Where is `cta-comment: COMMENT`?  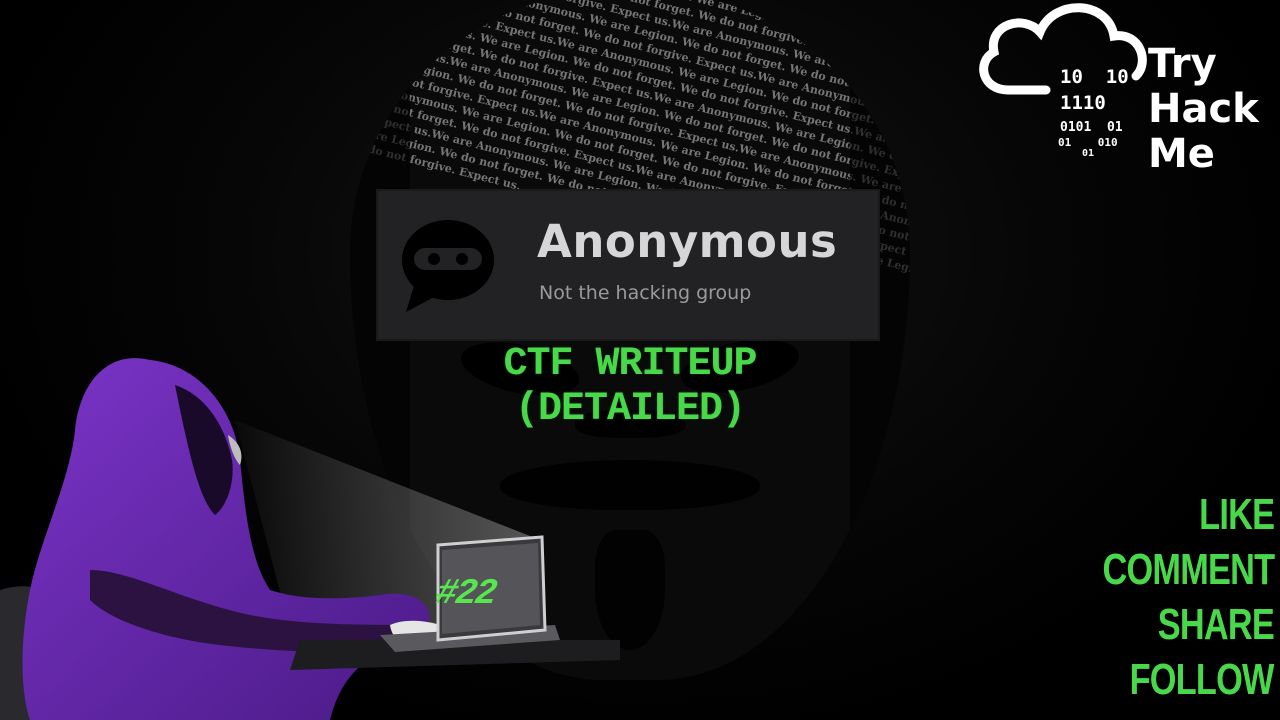
cta-comment: COMMENT is located at coordinates (1188, 569).